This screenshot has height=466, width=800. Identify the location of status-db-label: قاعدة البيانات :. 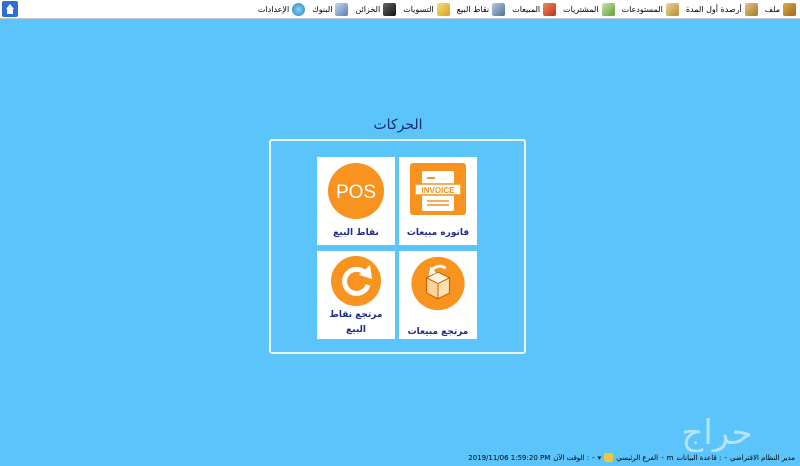
(699, 457).